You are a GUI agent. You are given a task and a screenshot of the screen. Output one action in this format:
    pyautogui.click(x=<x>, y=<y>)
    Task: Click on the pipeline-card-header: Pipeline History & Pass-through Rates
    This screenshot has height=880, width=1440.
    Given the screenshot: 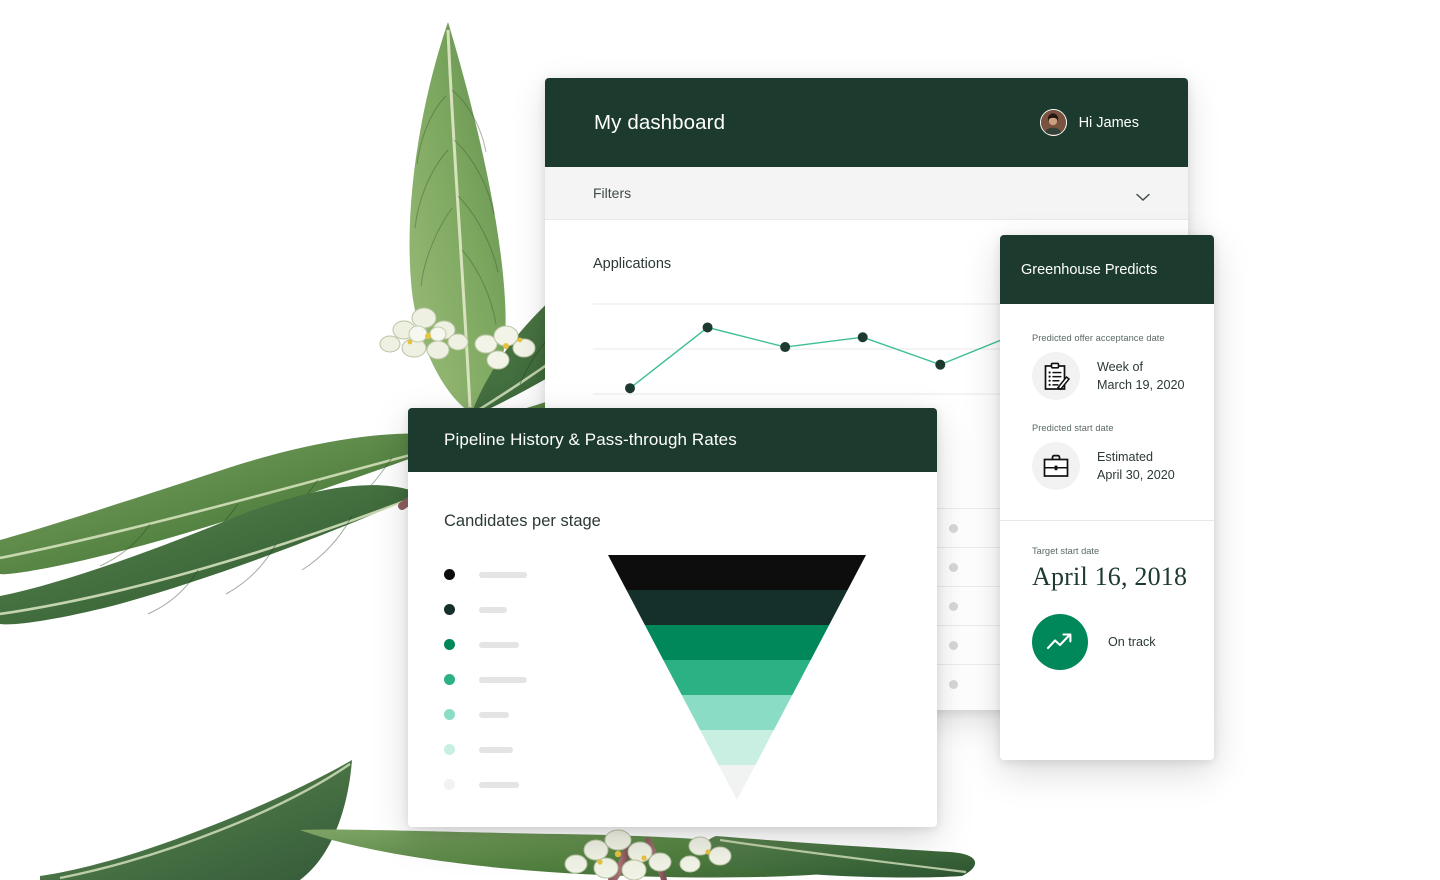 What is the action you would take?
    pyautogui.click(x=672, y=440)
    